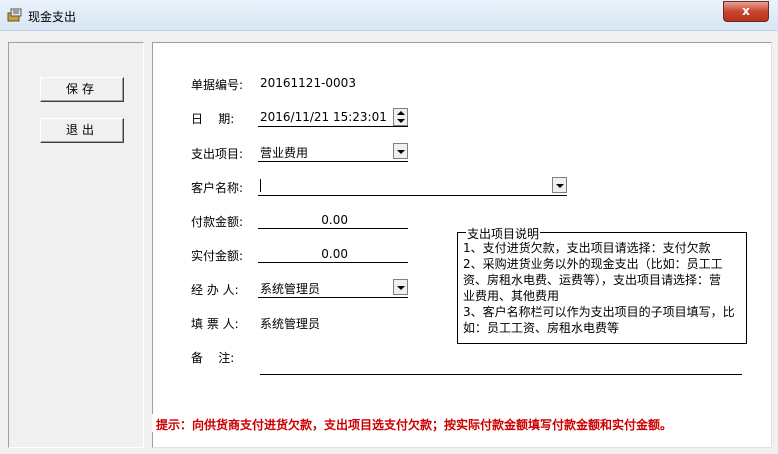 The height and width of the screenshot is (454, 778). I want to click on expense-item-select: 营业费用, so click(333, 152).